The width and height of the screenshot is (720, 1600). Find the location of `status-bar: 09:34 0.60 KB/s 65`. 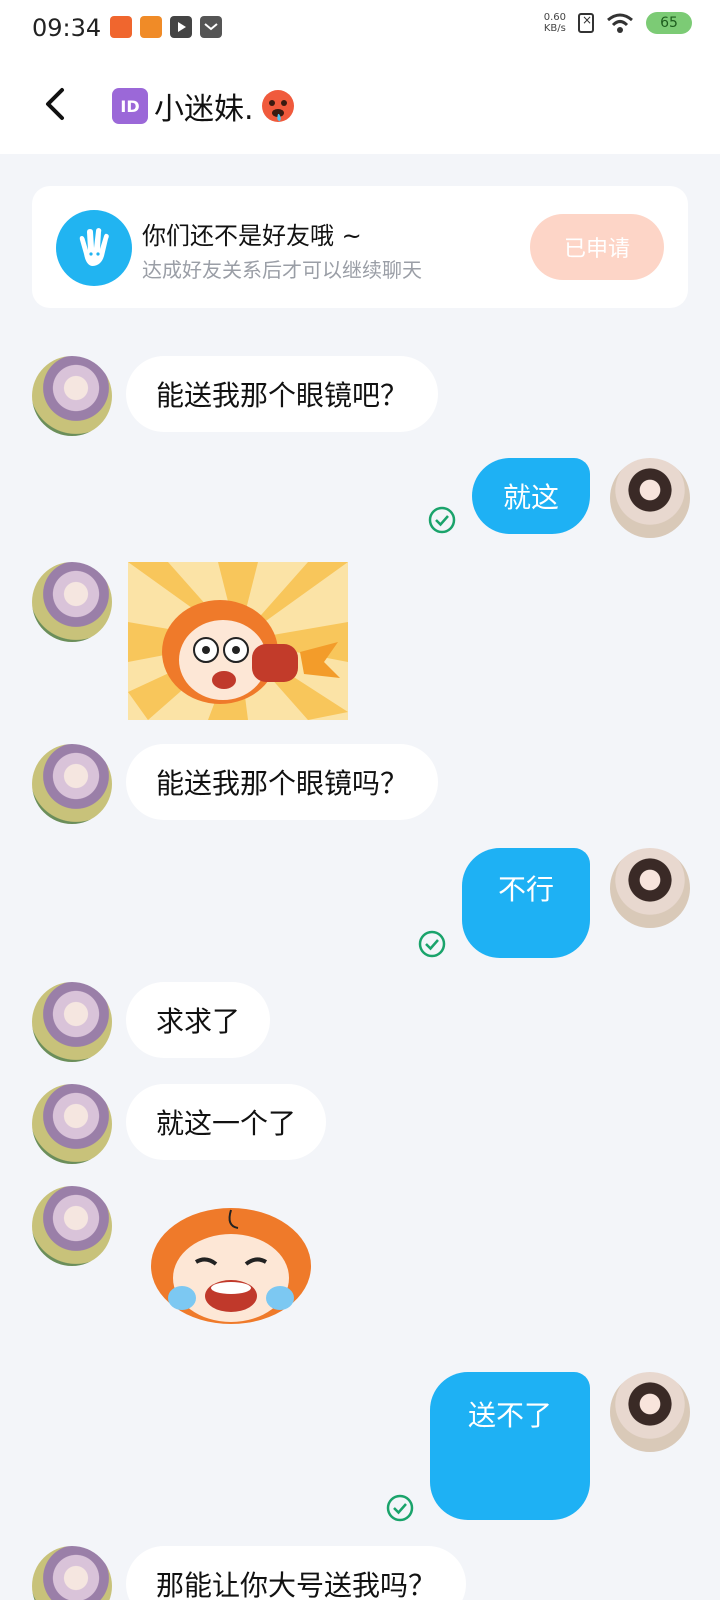

status-bar: 09:34 0.60 KB/s 65 is located at coordinates (360, 28).